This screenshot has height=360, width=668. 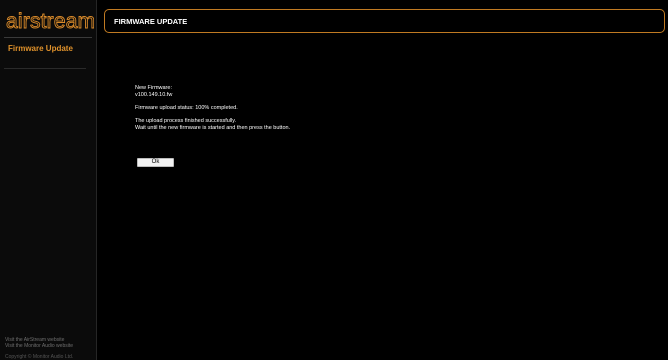 I want to click on airstream-logo: airstream, so click(x=50, y=21).